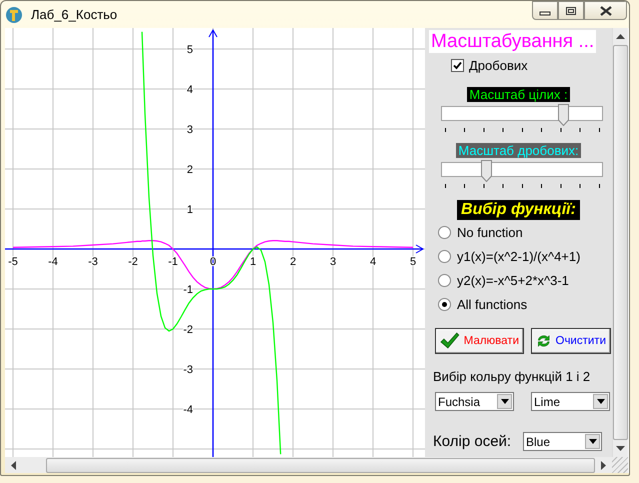 The height and width of the screenshot is (483, 639). What do you see at coordinates (188, 410) in the screenshot?
I see `y-tick-label: -4` at bounding box center [188, 410].